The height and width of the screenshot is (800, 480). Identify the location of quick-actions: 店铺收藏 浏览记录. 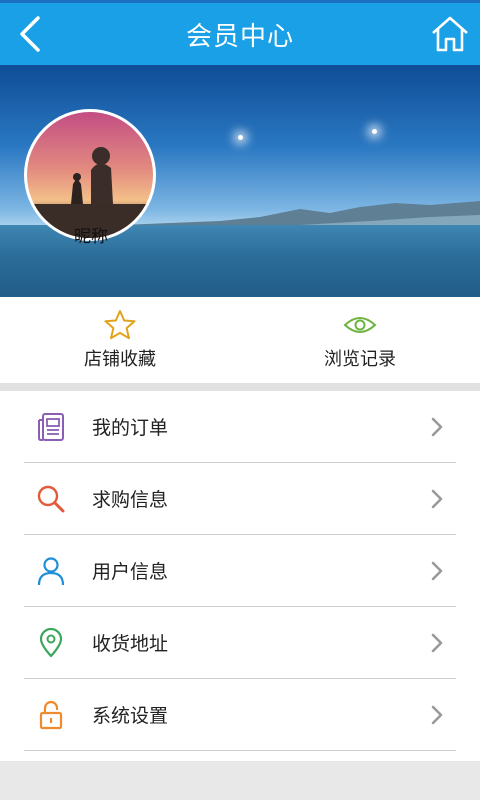
(240, 340).